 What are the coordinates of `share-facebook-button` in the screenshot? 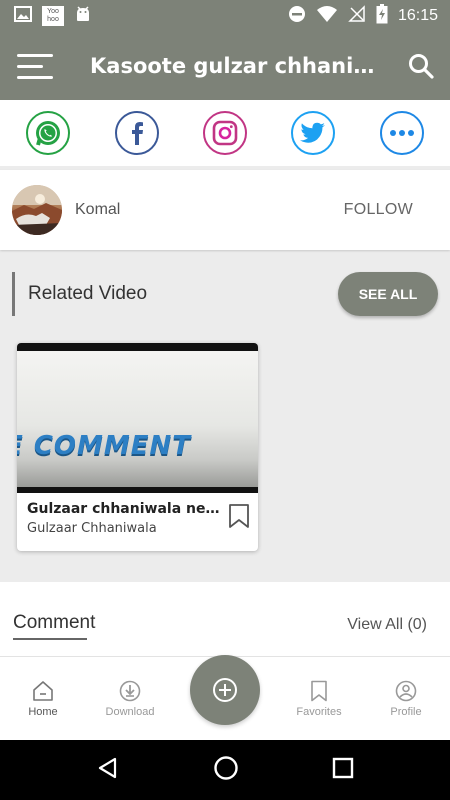 It's located at (136, 133).